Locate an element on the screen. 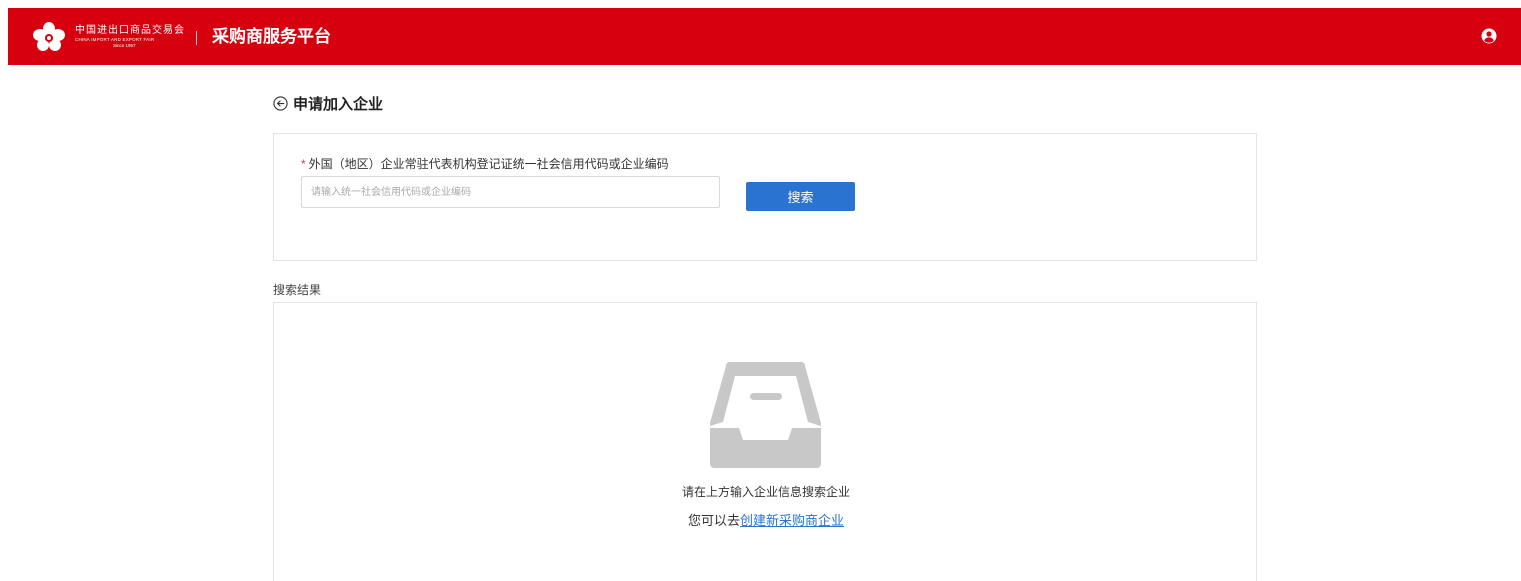 The width and height of the screenshot is (1521, 581). logo-cn: 中国进出口商品交易会 is located at coordinates (130, 30).